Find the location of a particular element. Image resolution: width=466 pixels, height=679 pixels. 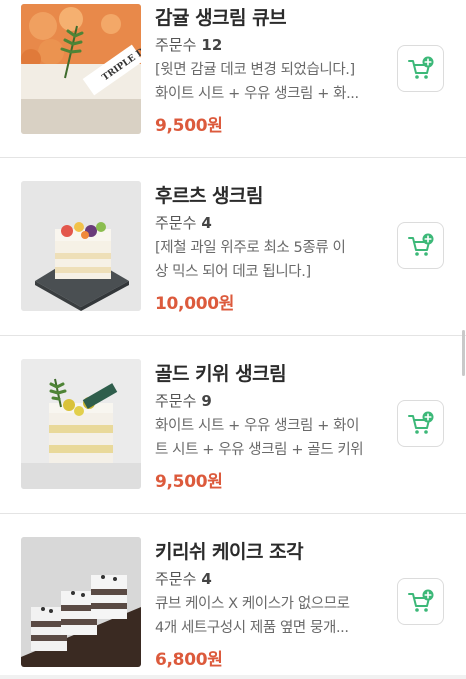

description-line: [제철 과일 위주로 최소 5종류 이 is located at coordinates (250, 248).